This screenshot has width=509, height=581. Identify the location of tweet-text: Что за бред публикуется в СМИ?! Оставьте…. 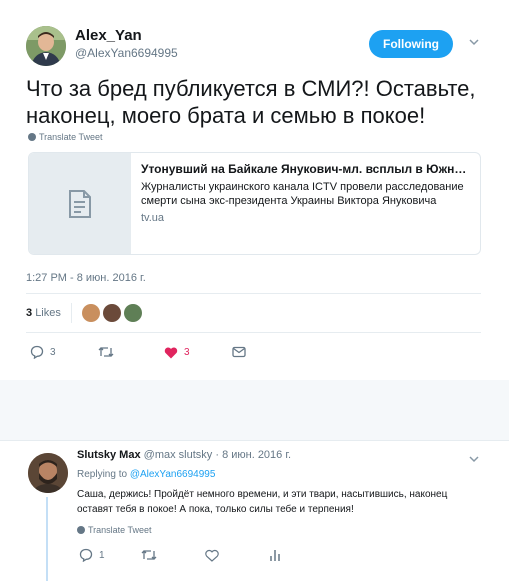
(251, 102).